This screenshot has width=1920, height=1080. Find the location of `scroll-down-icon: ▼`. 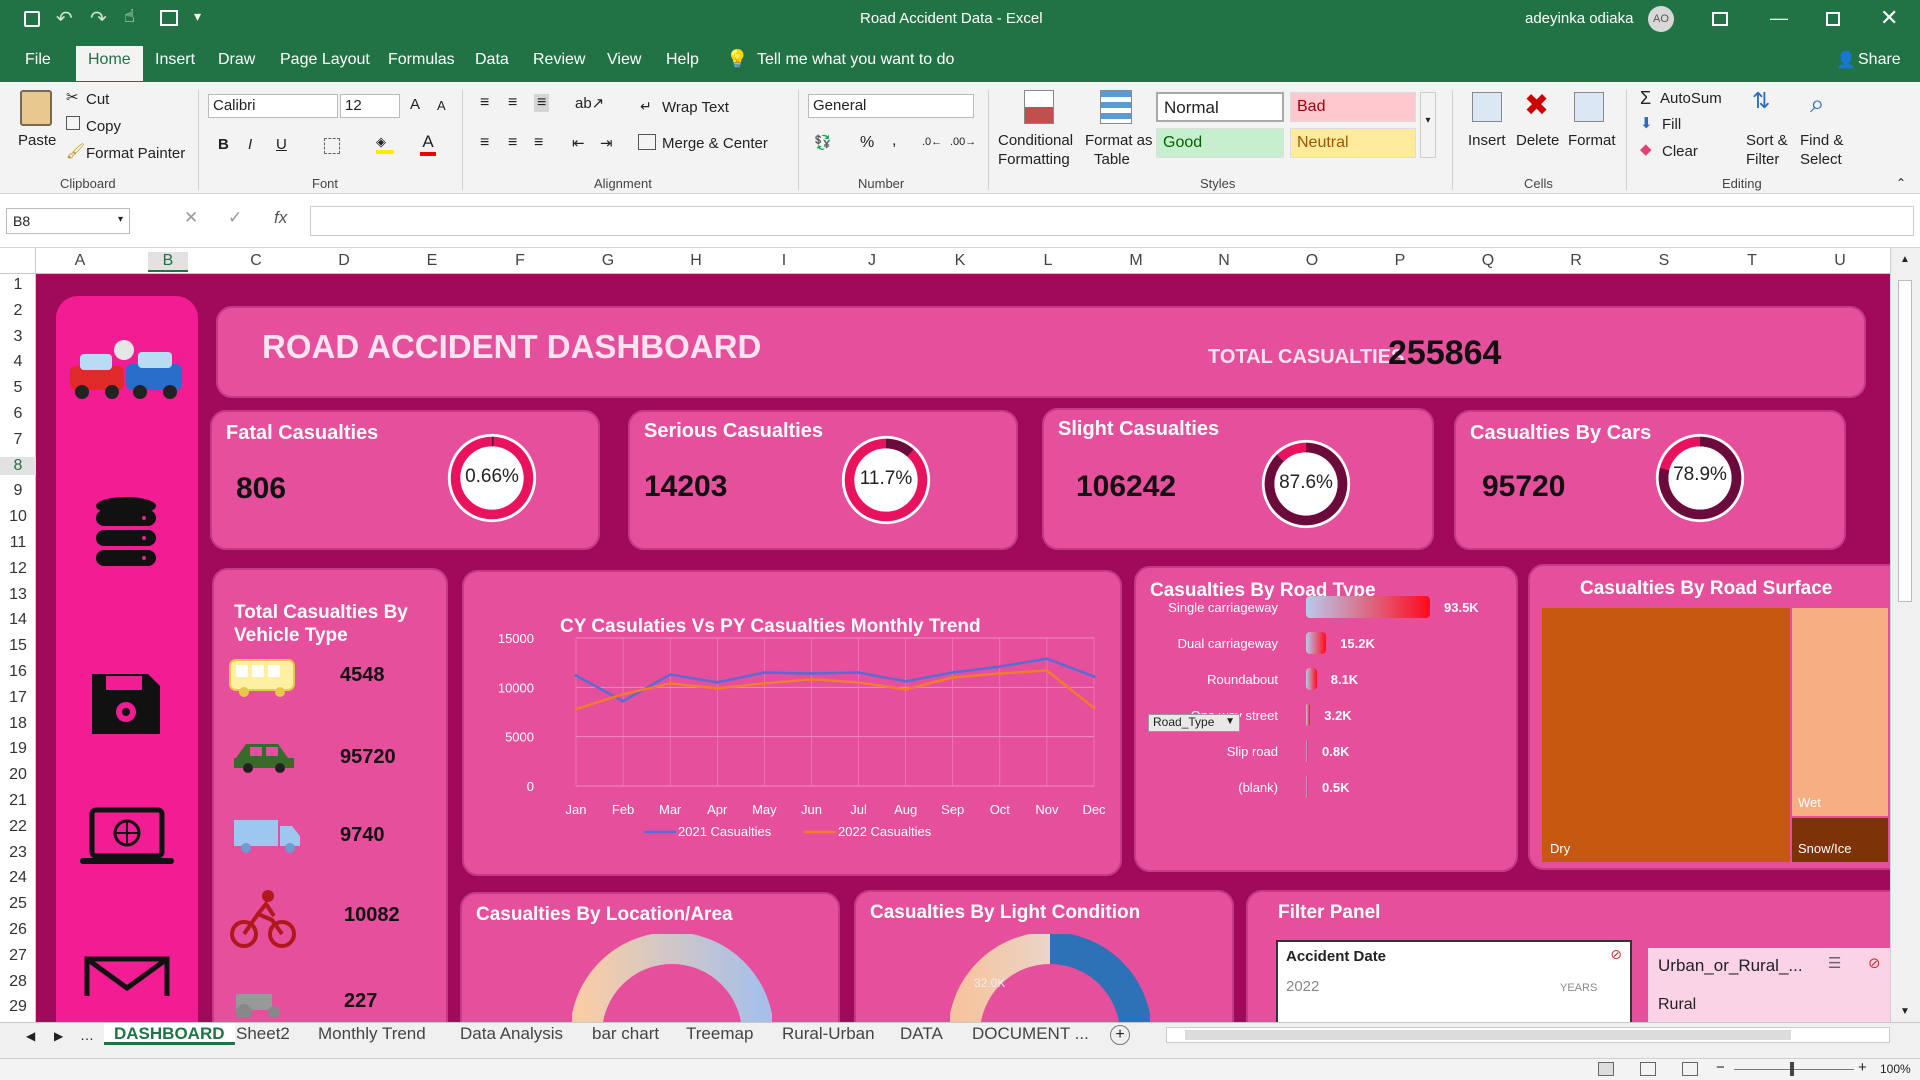

scroll-down-icon: ▼ is located at coordinates (1905, 1011).